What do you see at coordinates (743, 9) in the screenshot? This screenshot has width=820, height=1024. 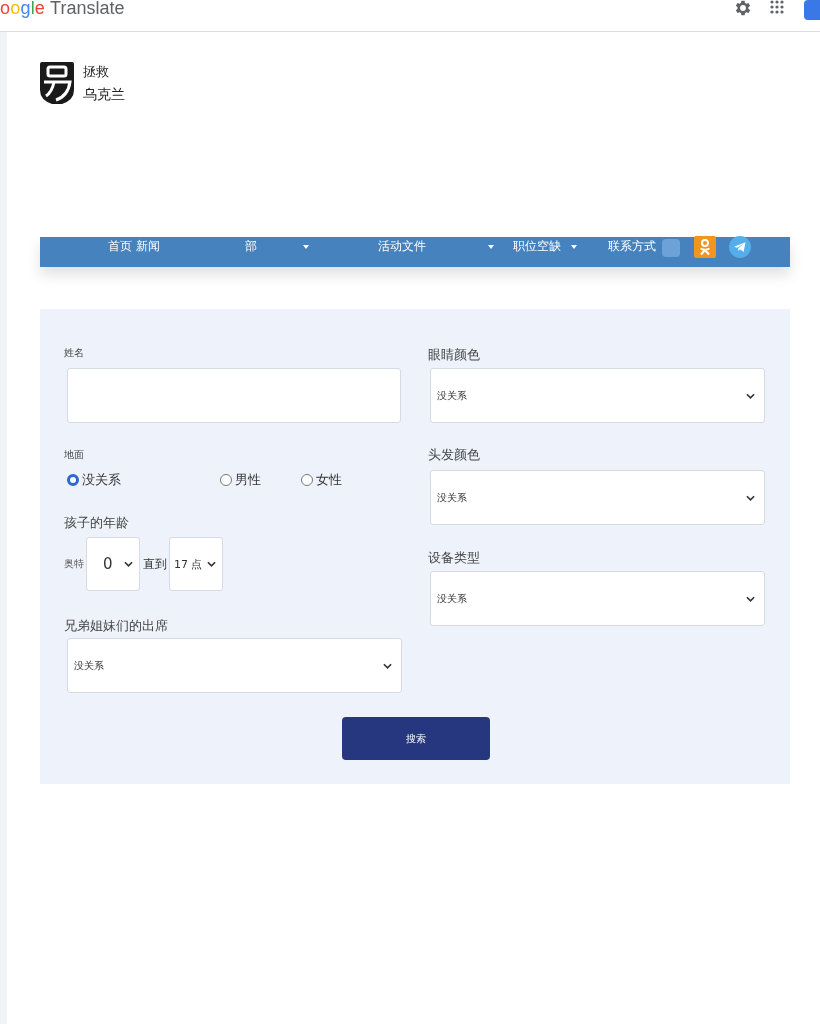 I see `settings-icon` at bounding box center [743, 9].